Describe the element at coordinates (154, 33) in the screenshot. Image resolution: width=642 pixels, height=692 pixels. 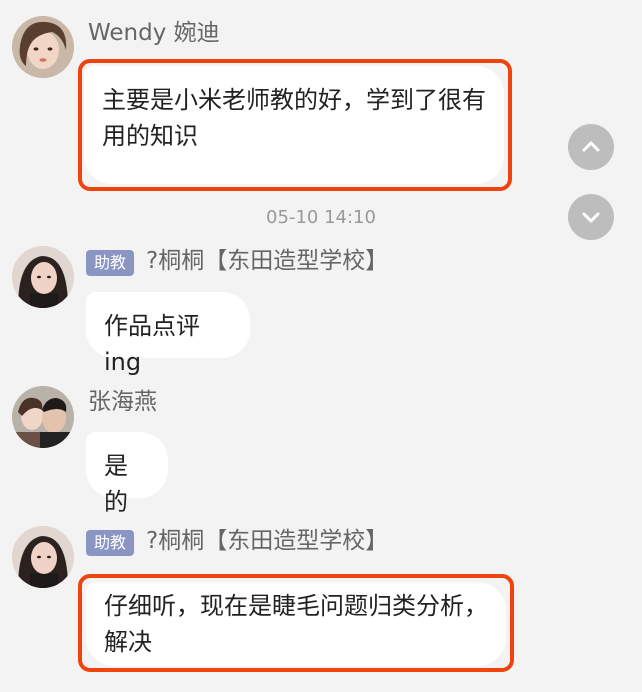
I see `sender-name: Wendy 婉迪` at that location.